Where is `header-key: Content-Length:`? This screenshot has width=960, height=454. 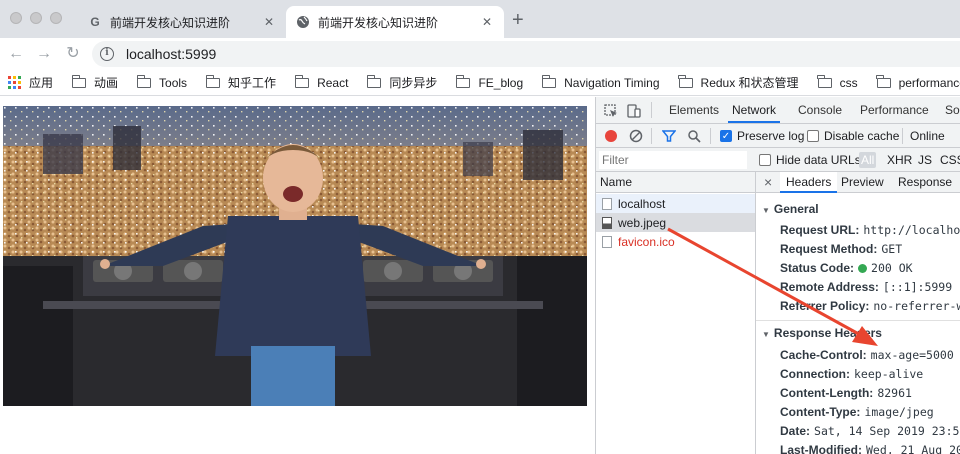
header-key: Content-Length: is located at coordinates (827, 393).